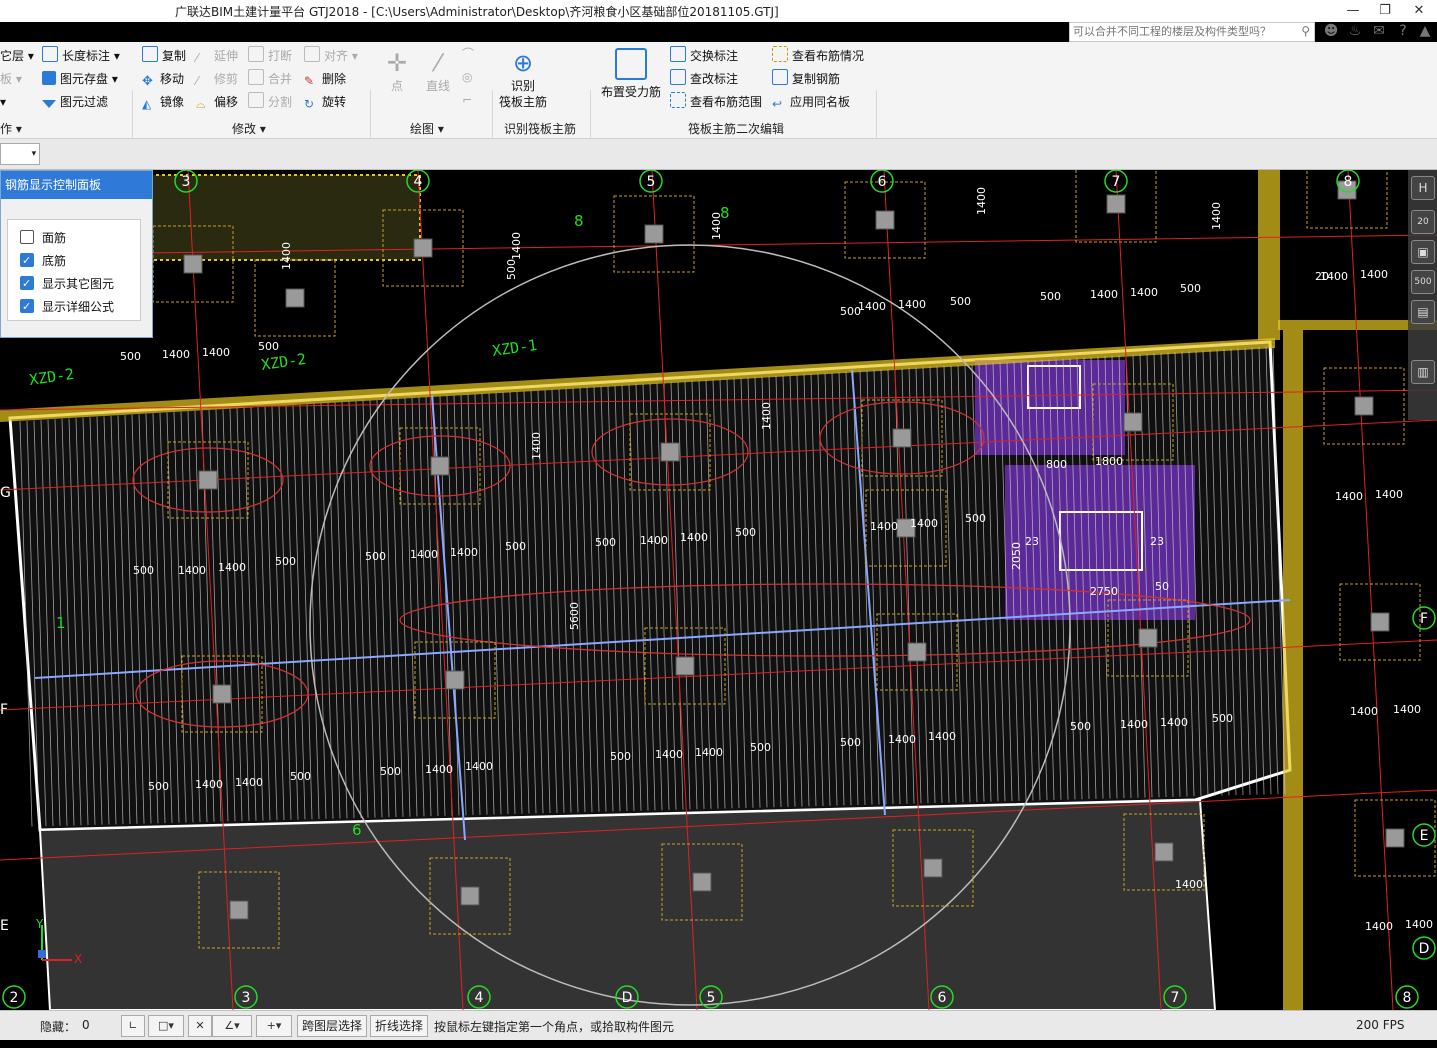  Describe the element at coordinates (631, 74) in the screenshot. I see `place-rebar-button: 布置受力筋` at that location.